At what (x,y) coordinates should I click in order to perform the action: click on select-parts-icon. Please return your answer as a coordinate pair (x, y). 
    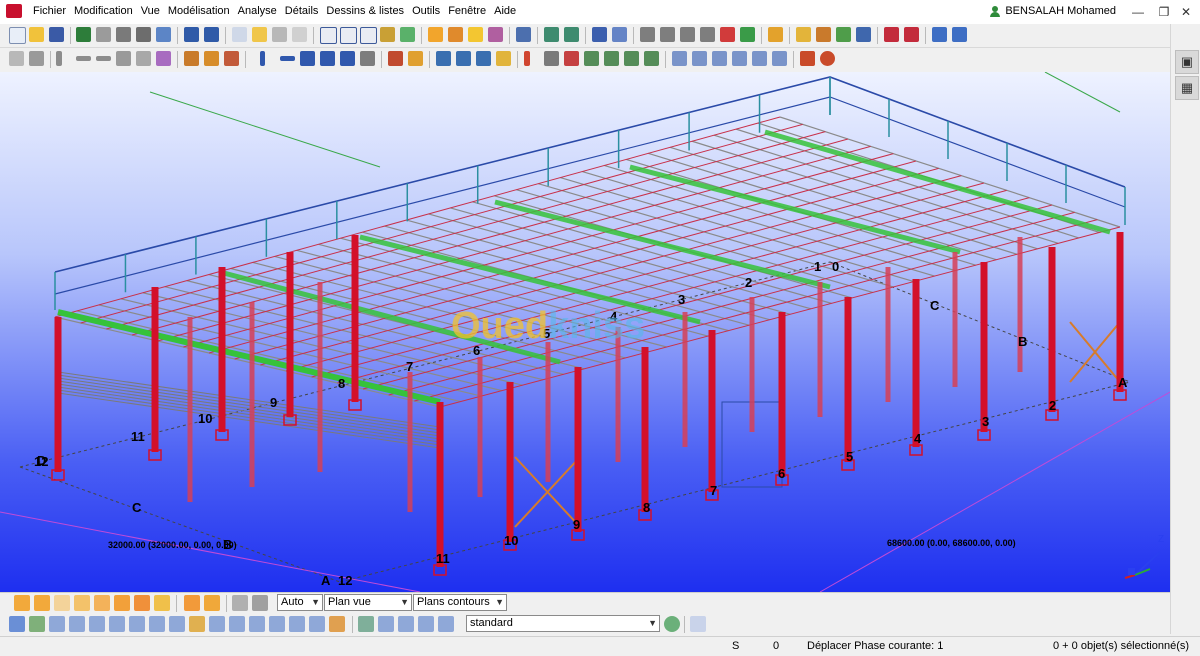
    Looking at the image, I should click on (42, 603).